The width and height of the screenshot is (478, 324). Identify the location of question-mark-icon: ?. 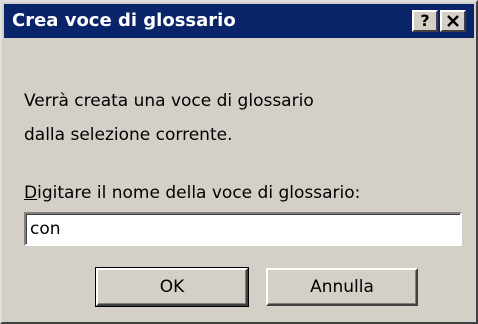
(425, 20).